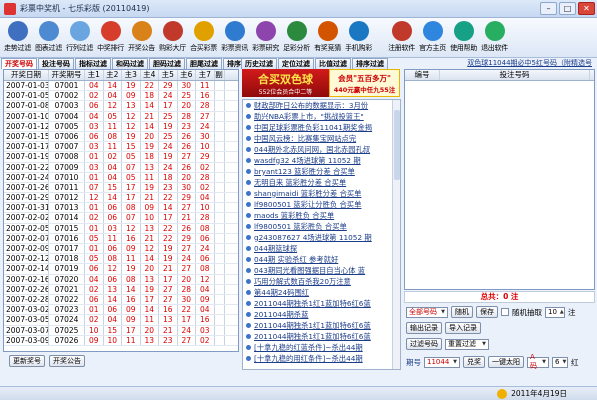  I want to click on red-count-select: 6 ▼, so click(560, 362).